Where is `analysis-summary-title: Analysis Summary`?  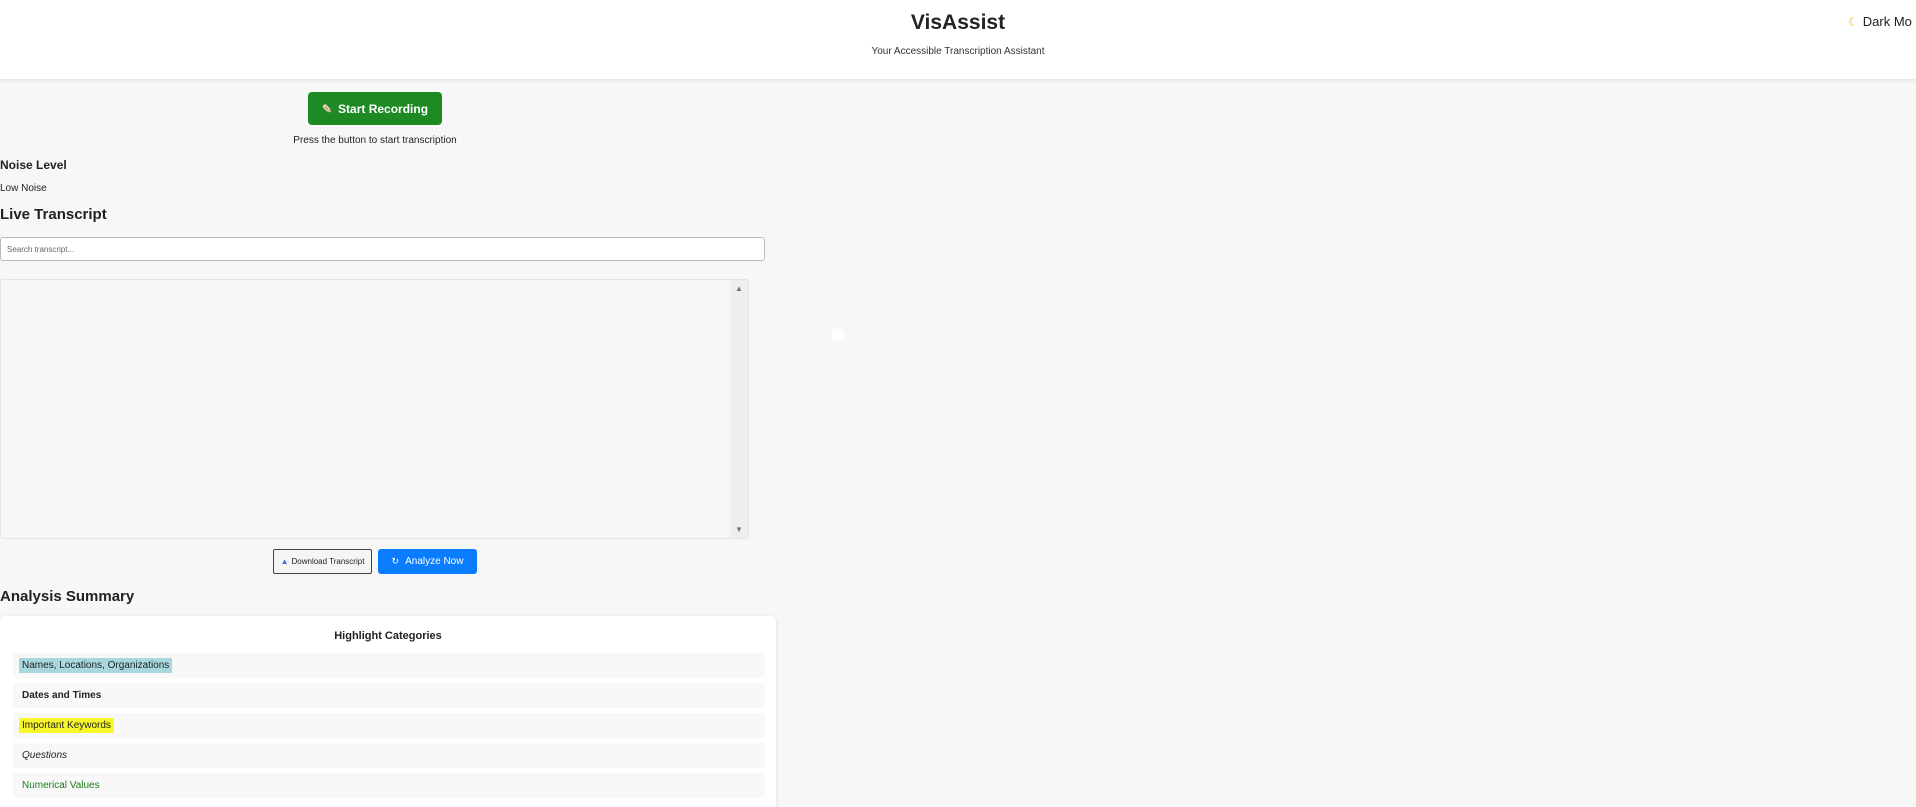 analysis-summary-title: Analysis Summary is located at coordinates (67, 596).